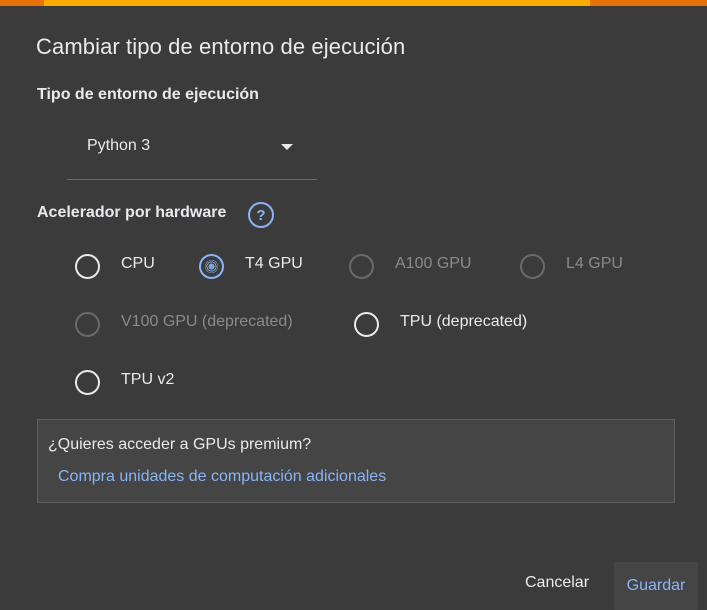  What do you see at coordinates (261, 215) in the screenshot?
I see `help-icon: ?` at bounding box center [261, 215].